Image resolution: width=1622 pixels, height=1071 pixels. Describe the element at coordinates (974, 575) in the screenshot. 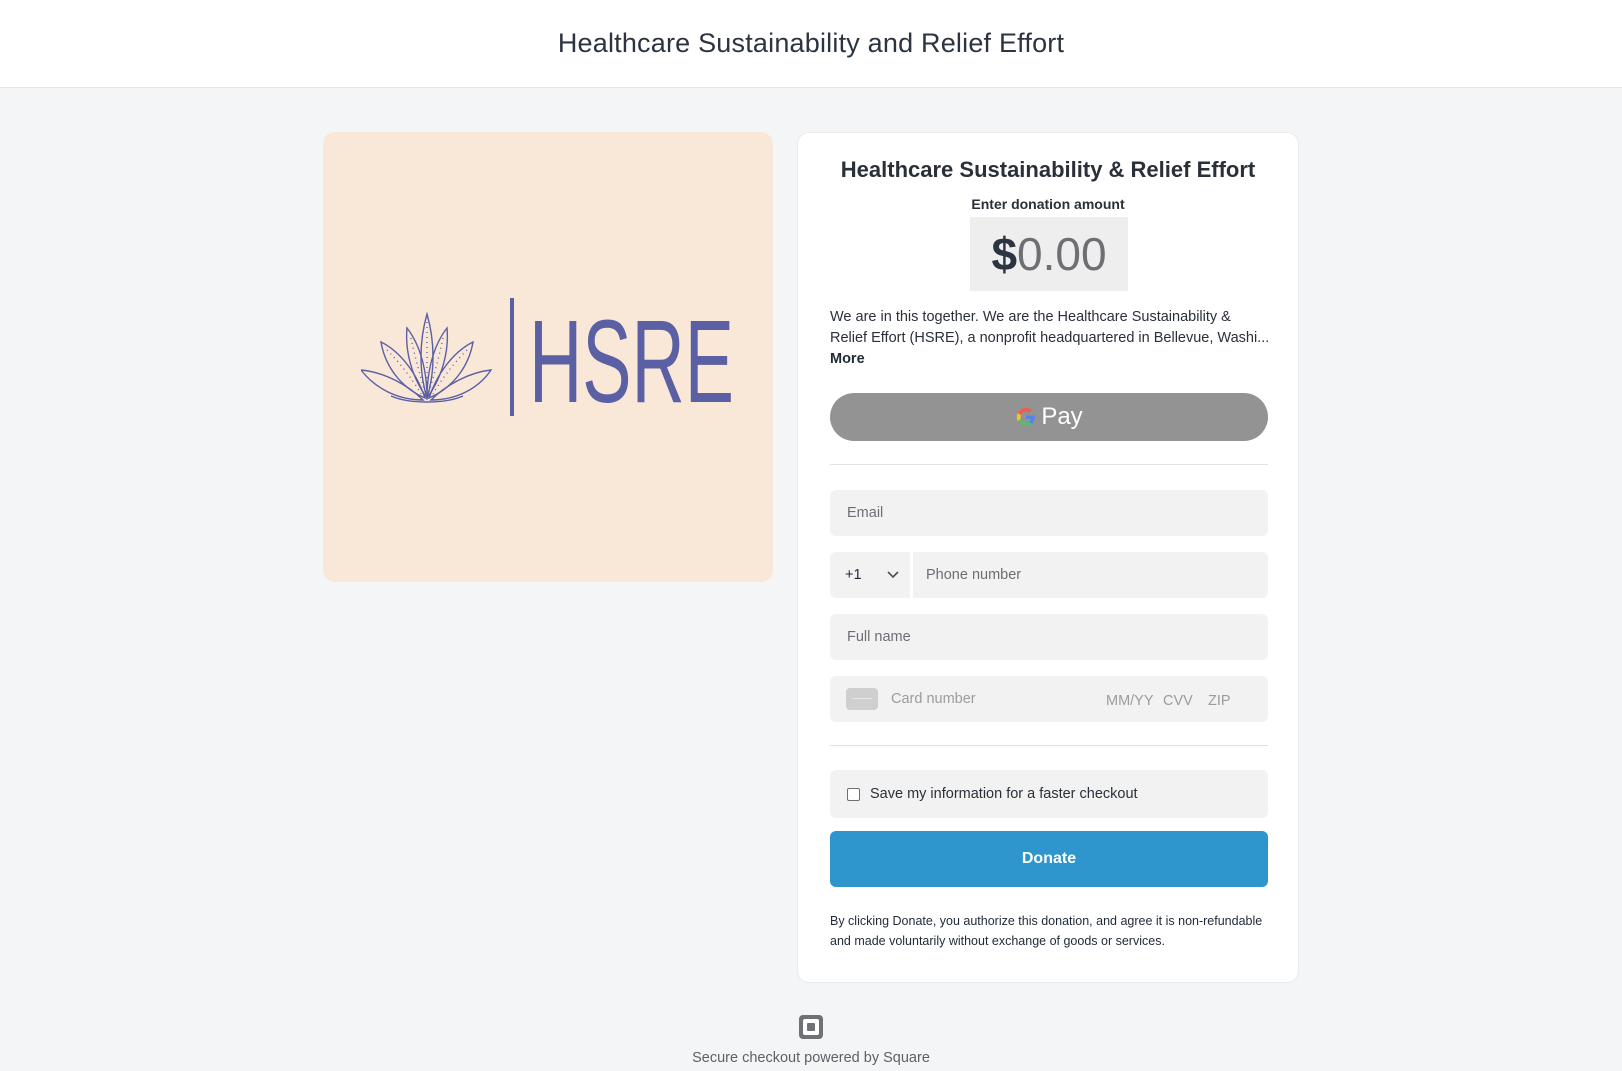

I see `phone-placeholder: Phone number` at that location.